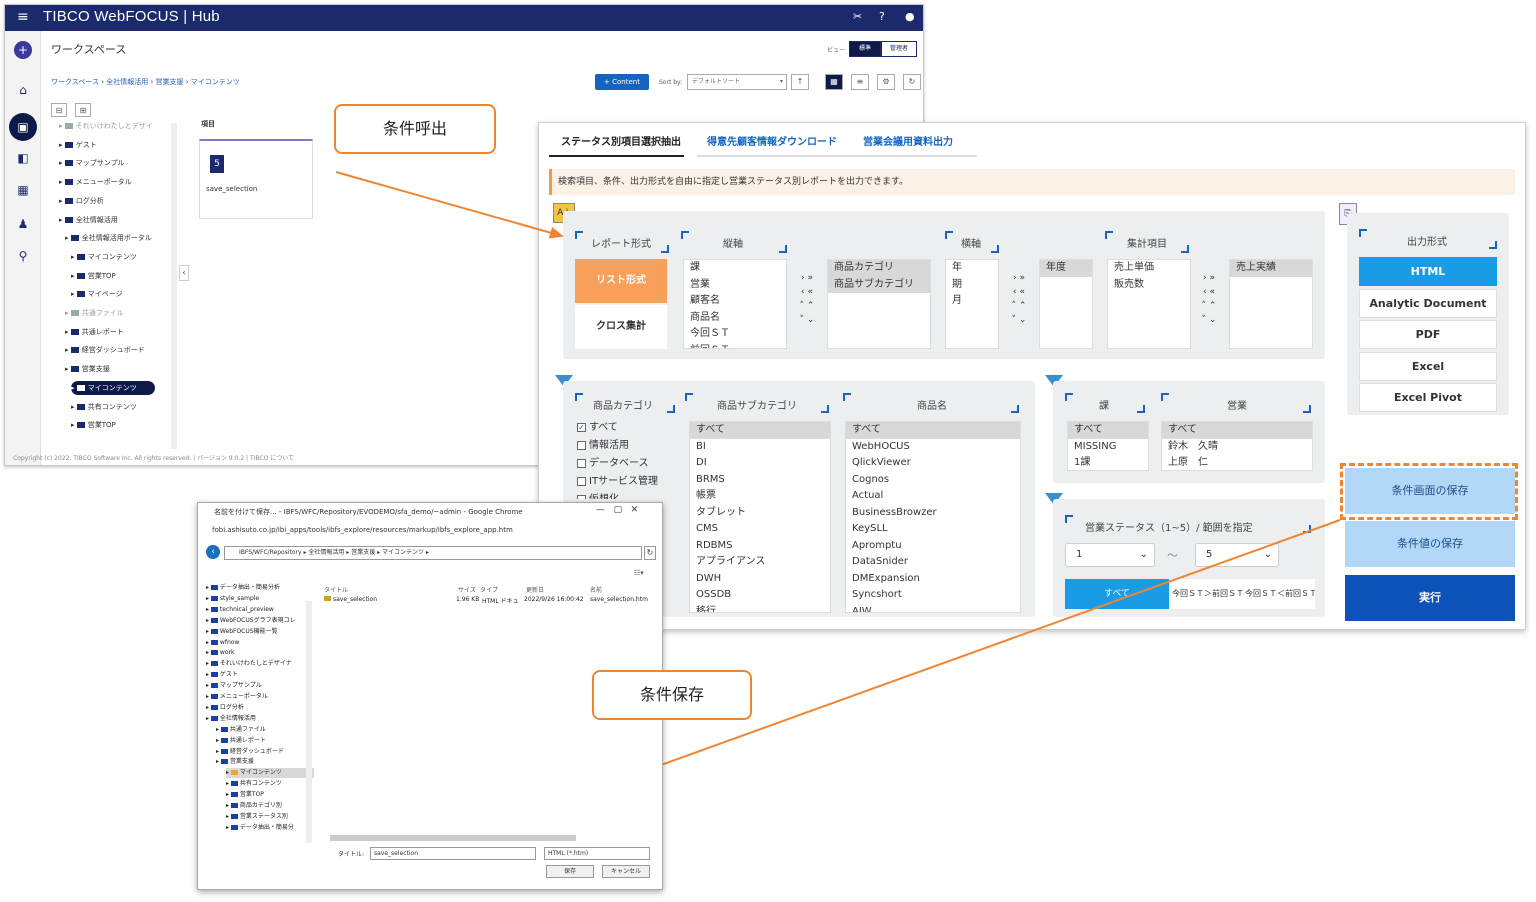 The width and height of the screenshot is (1536, 902). I want to click on dialog-tree-item: ▸ 共有コンテンツ, so click(270, 784).